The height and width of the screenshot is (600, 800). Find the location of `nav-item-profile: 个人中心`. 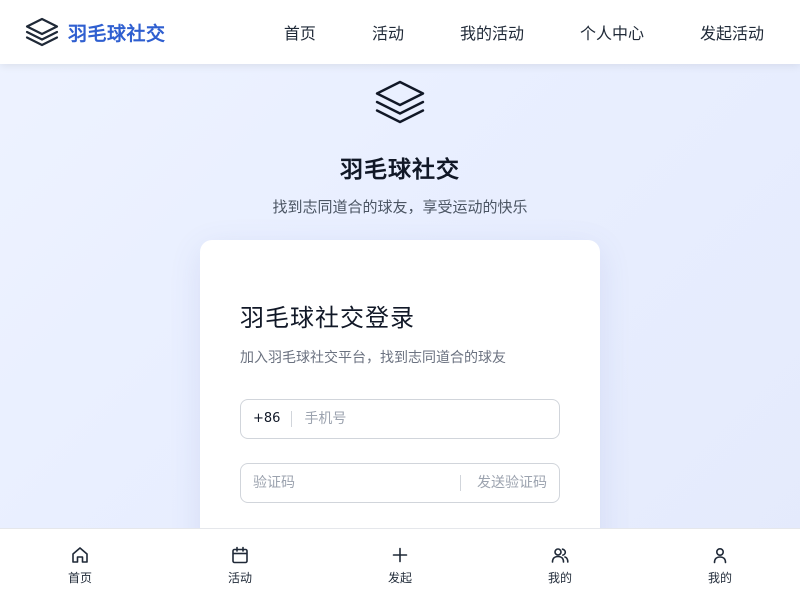

nav-item-profile: 个人中心 is located at coordinates (612, 32).